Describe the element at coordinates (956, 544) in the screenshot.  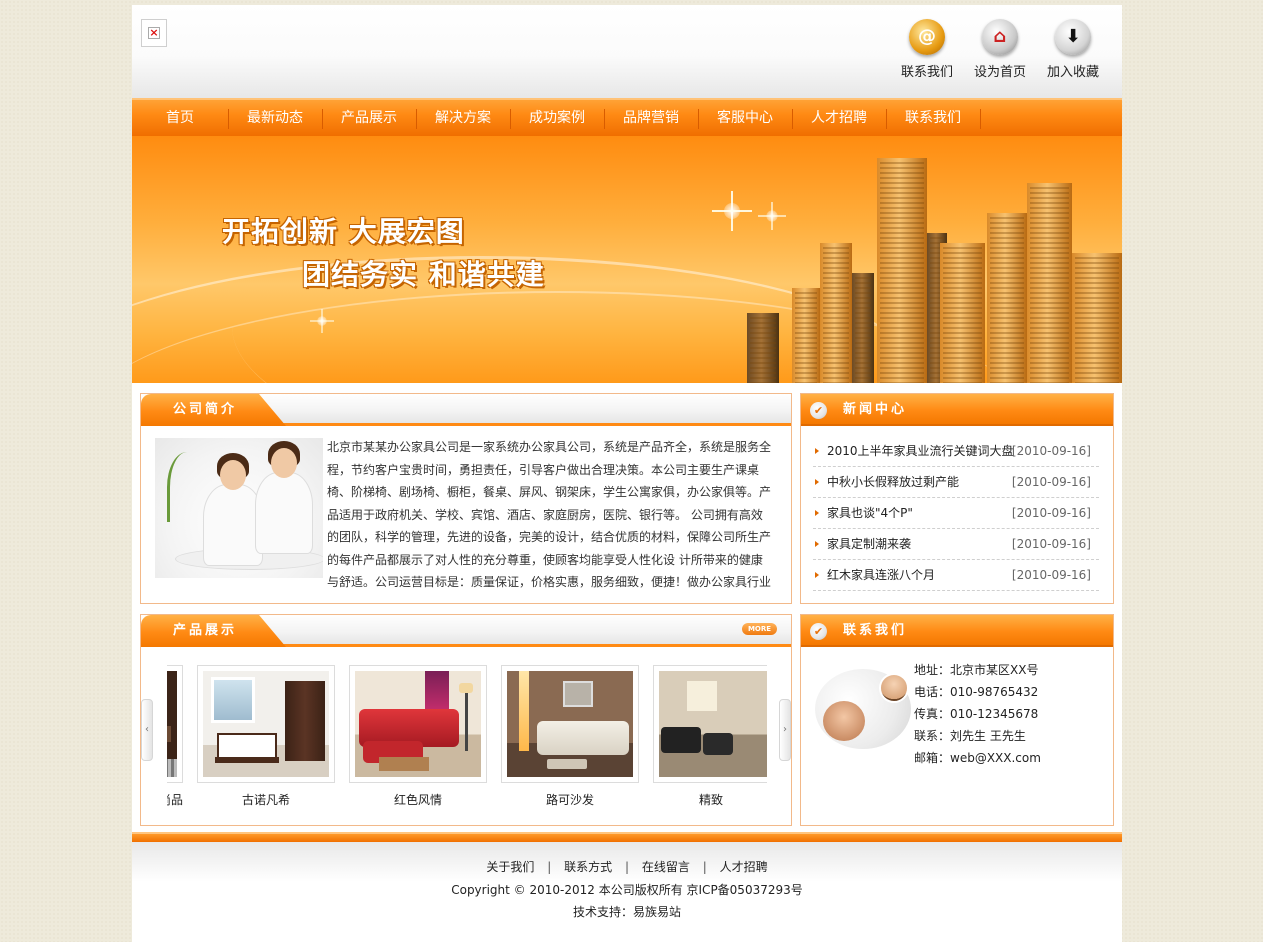
I see `news-item: 家具定制潮来袭 [2010-09-16]` at that location.